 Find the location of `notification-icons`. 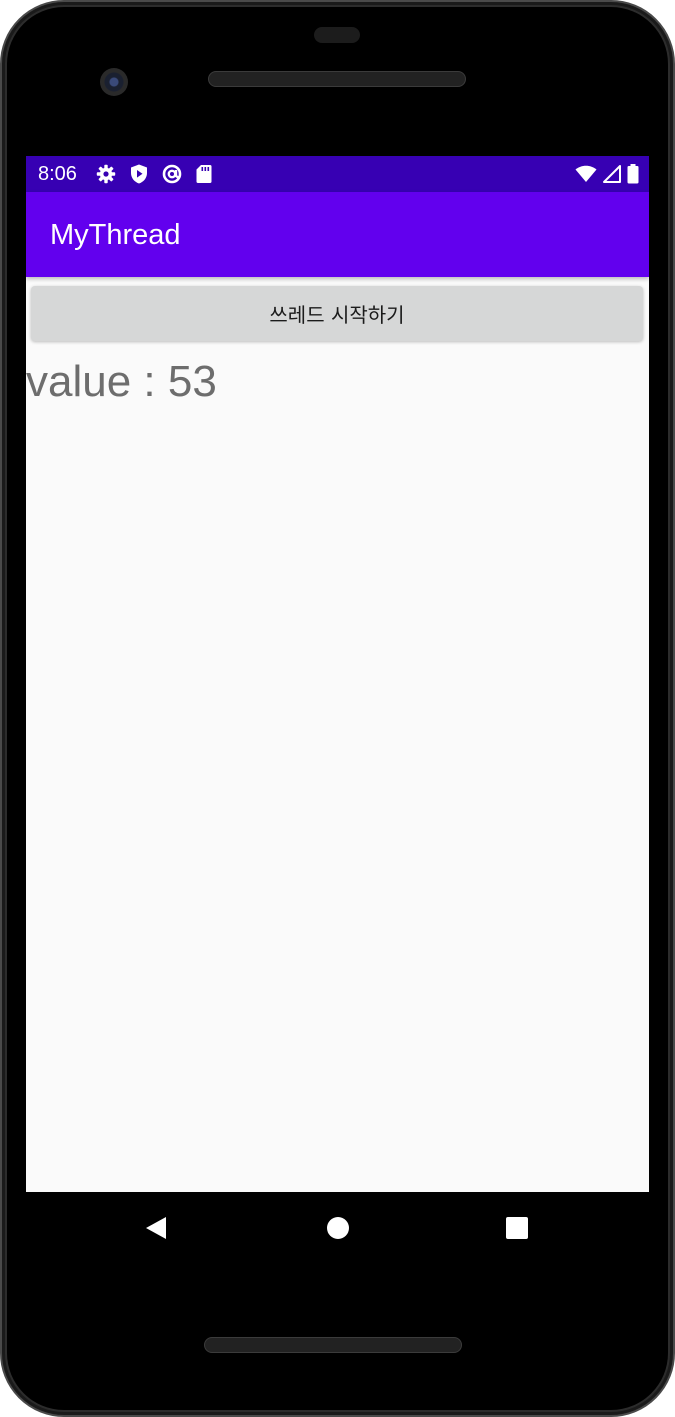

notification-icons is located at coordinates (154, 174).